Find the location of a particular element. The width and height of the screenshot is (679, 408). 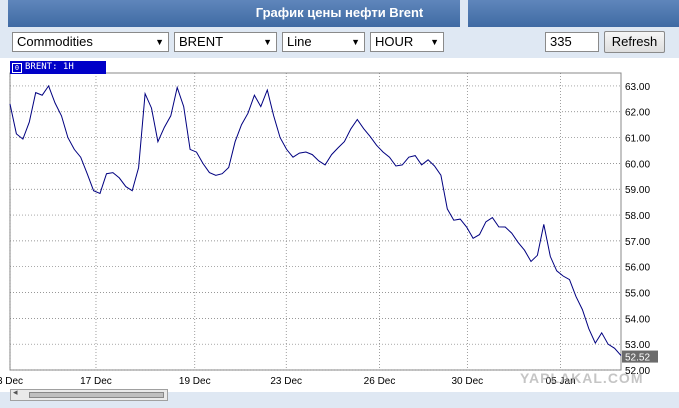

y-tick-label: 63.00 is located at coordinates (637, 87).